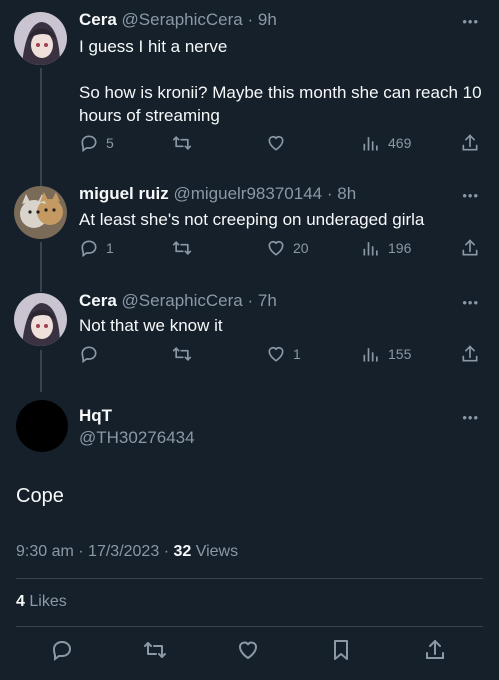  Describe the element at coordinates (400, 248) in the screenshot. I see `view-count: 196` at that location.